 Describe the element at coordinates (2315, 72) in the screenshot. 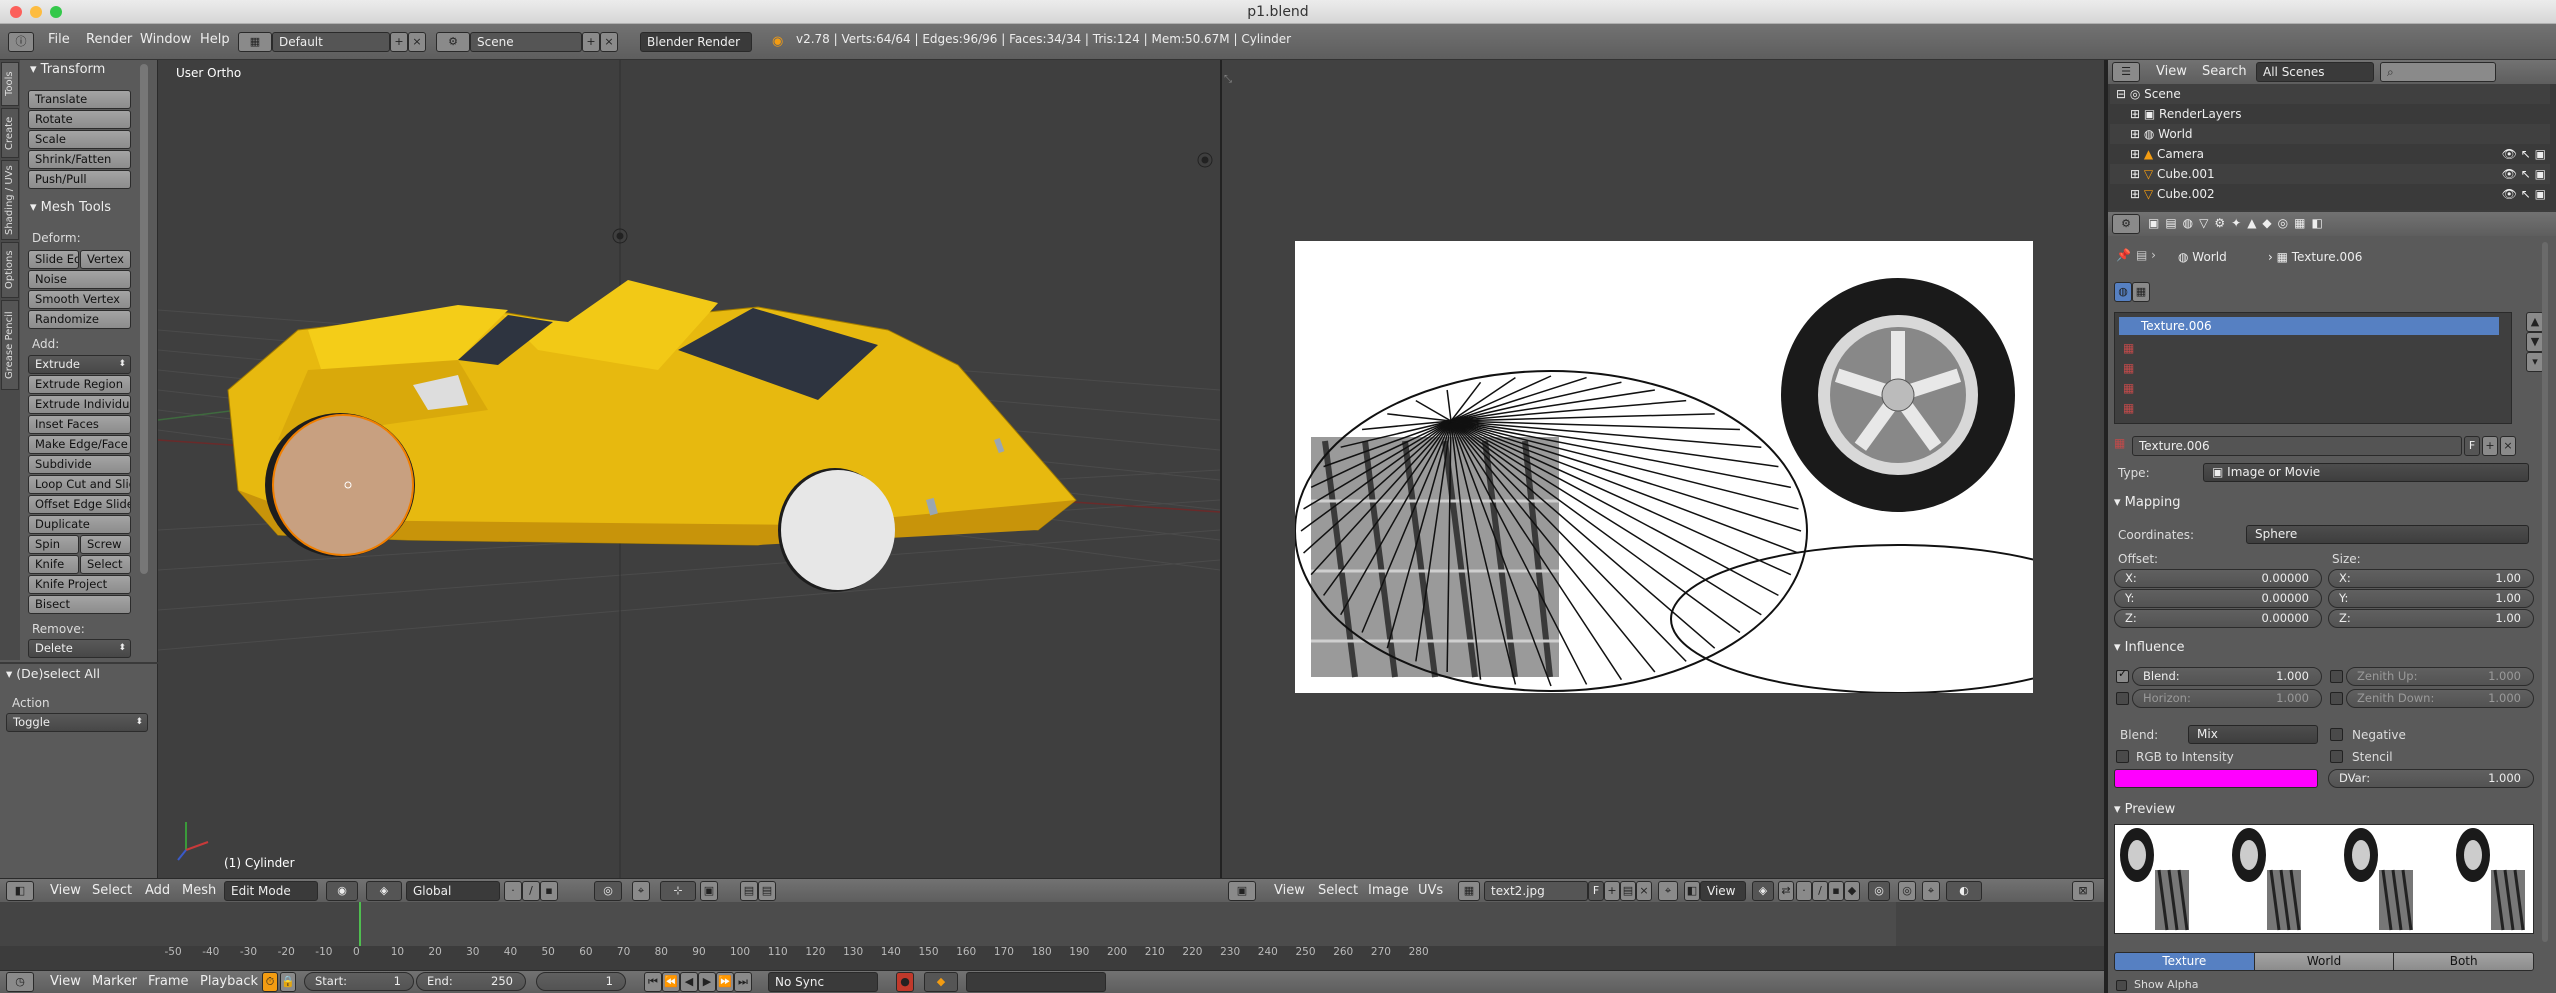

I see `outliner-display-select: All Scenes` at that location.